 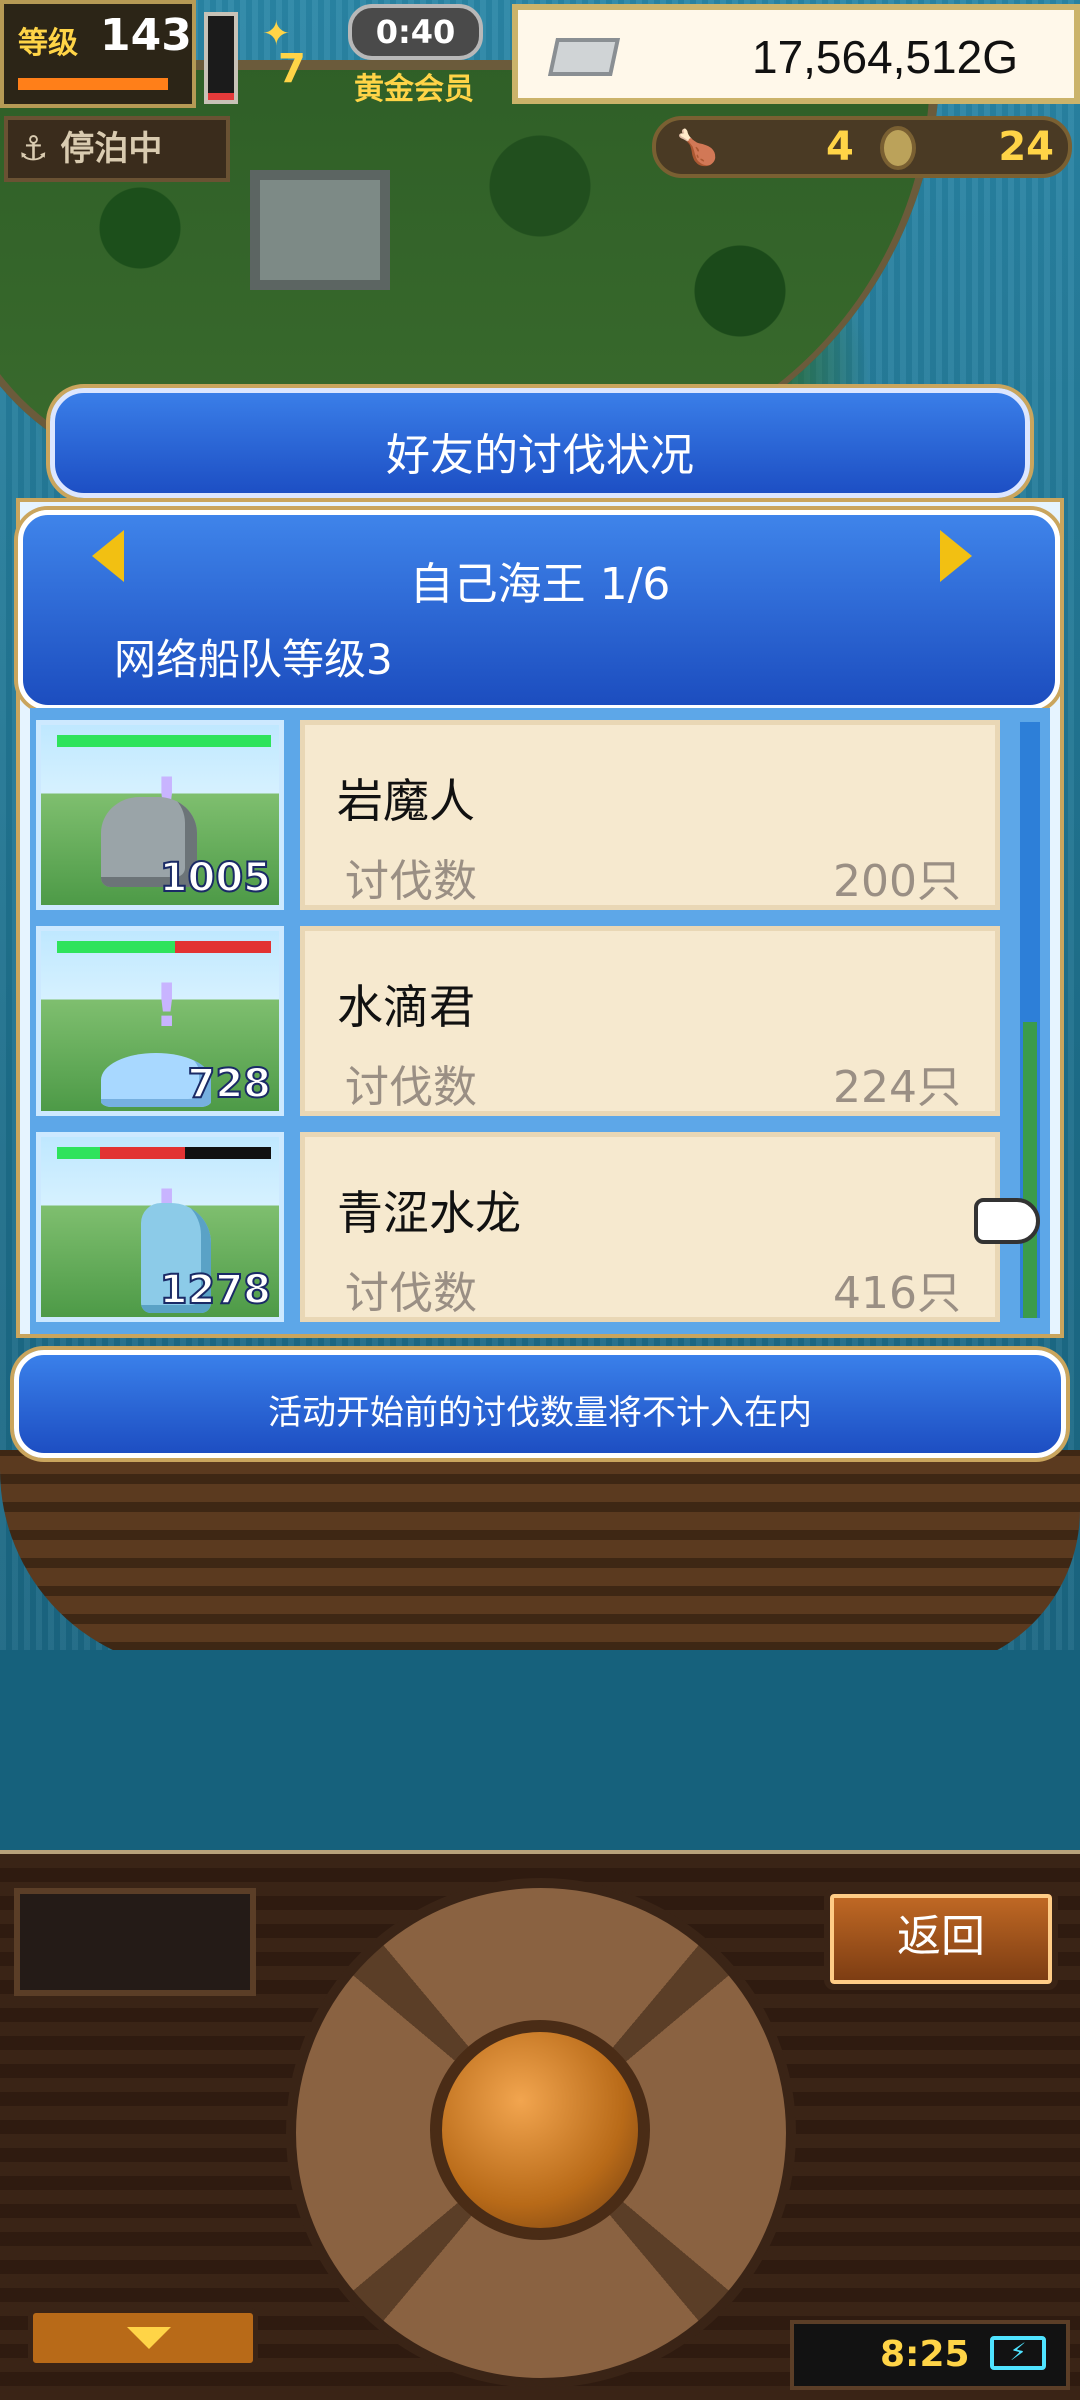 What do you see at coordinates (941, 1939) in the screenshot?
I see `back-button: 返回` at bounding box center [941, 1939].